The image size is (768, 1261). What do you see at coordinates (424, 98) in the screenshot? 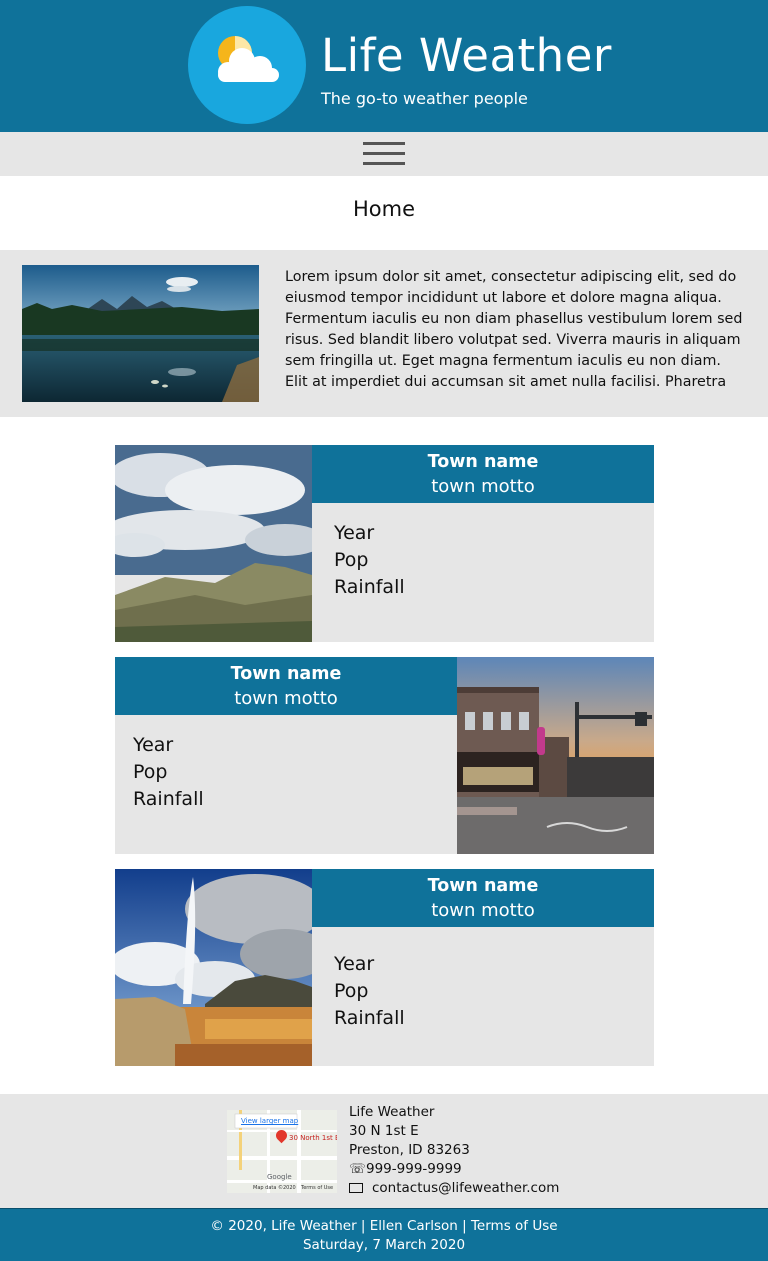
I see `site-tagline: The go-to weather people` at bounding box center [424, 98].